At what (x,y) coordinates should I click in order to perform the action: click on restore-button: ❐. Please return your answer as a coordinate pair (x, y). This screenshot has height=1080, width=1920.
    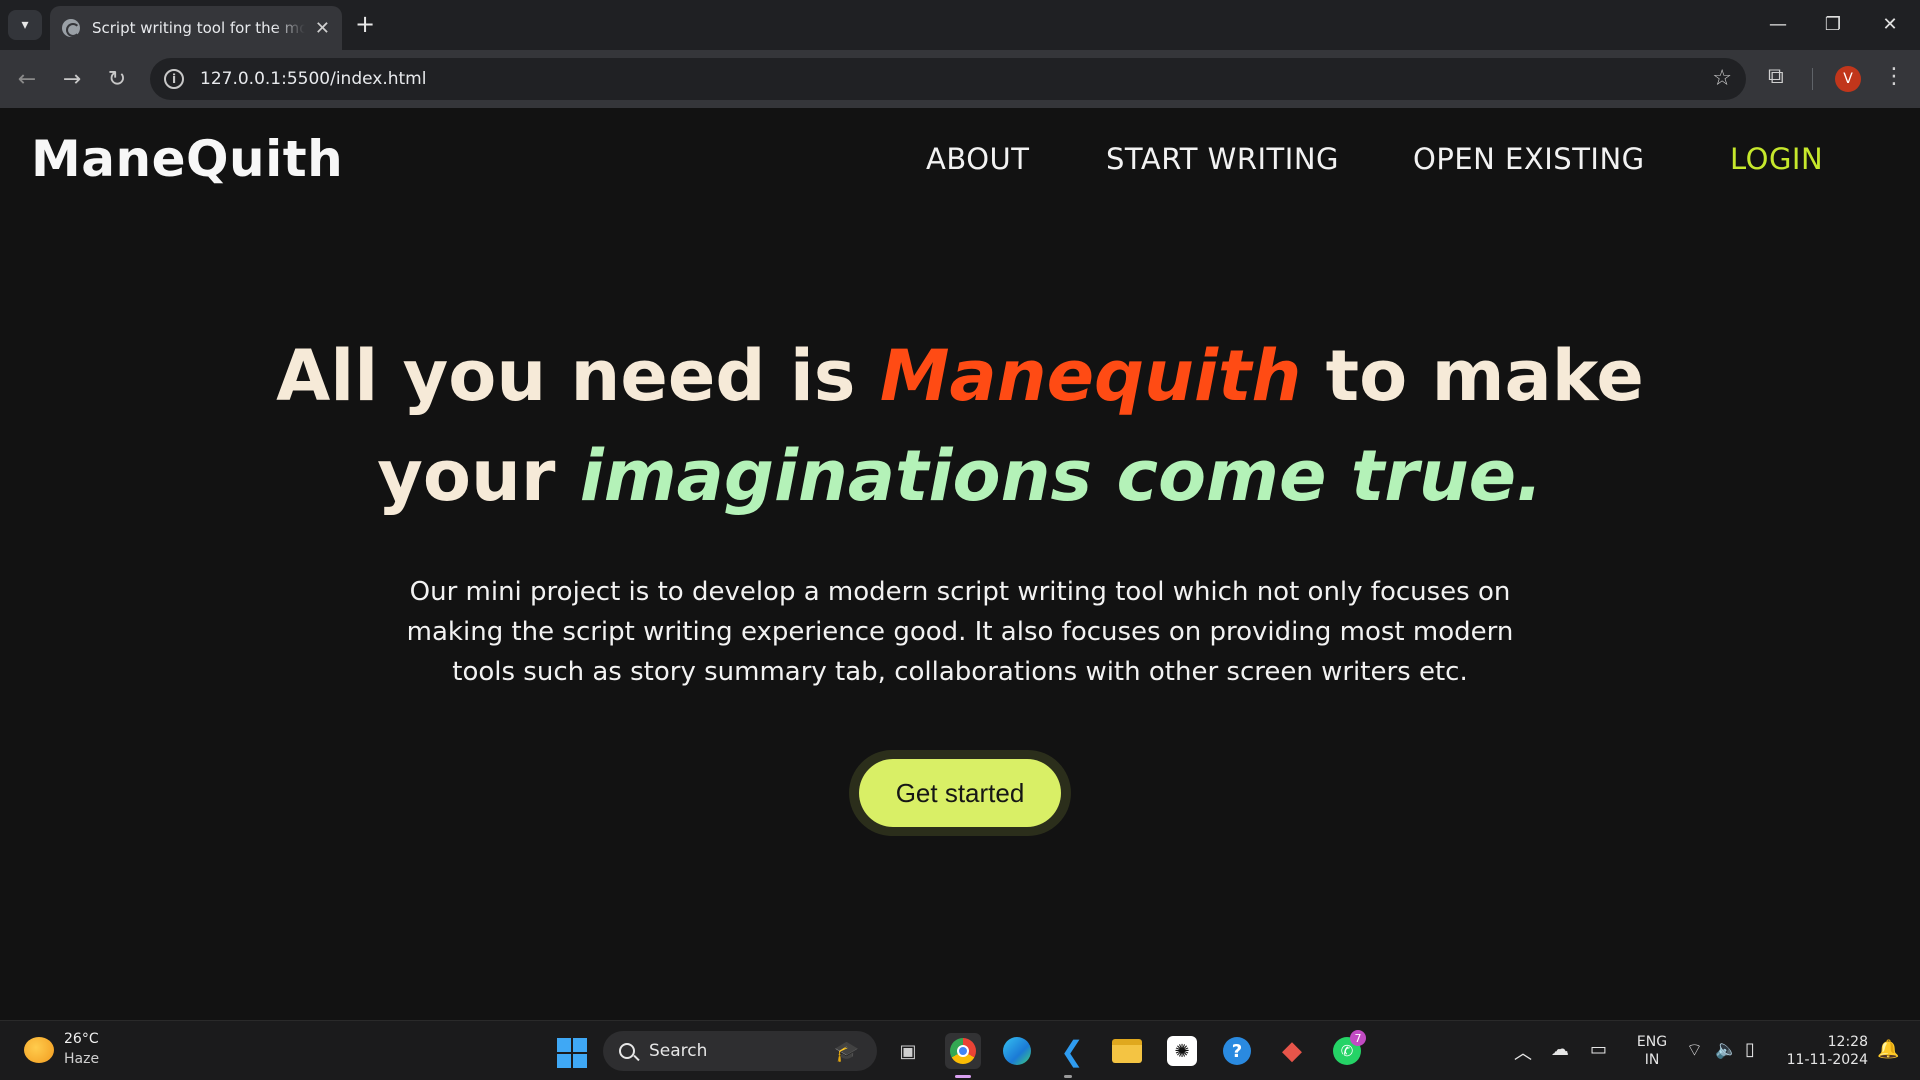
    Looking at the image, I should click on (1833, 24).